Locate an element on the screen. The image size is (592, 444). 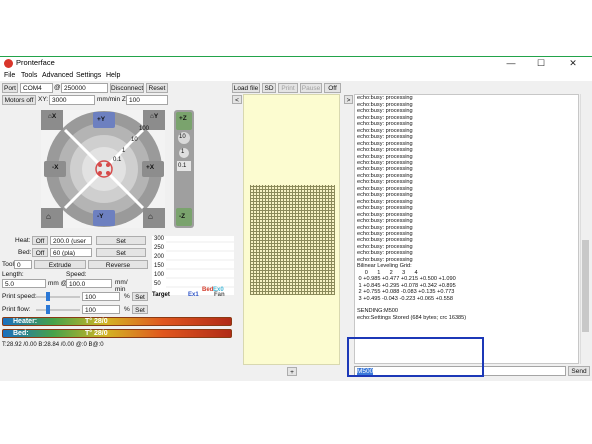
bed-set-button: Set is located at coordinates (121, 252).